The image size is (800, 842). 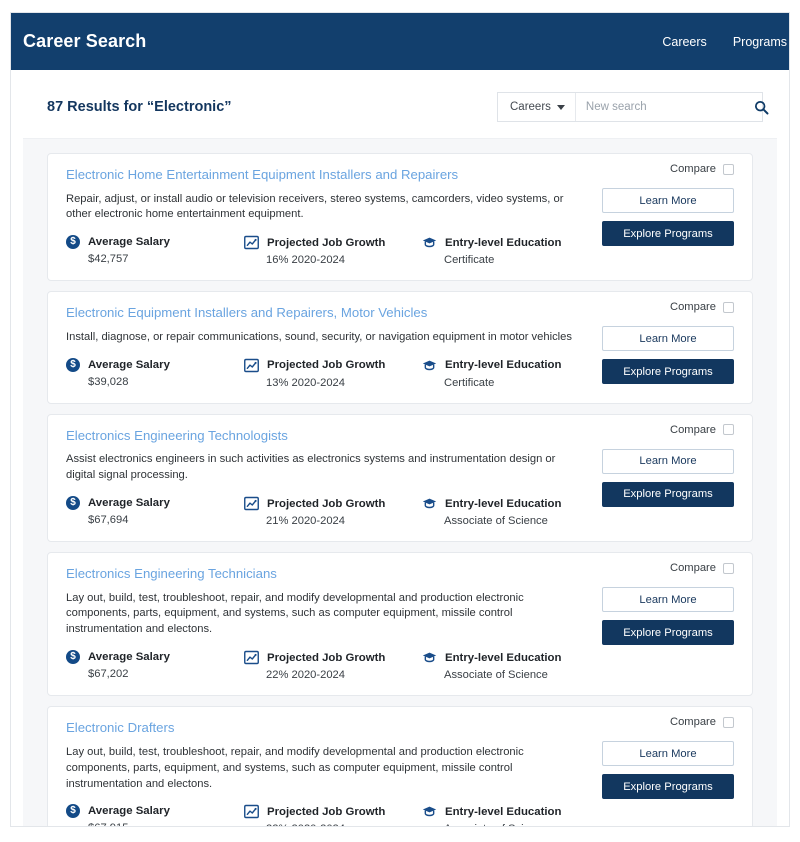 I want to click on result-title: Electronic Drafters, so click(x=320, y=728).